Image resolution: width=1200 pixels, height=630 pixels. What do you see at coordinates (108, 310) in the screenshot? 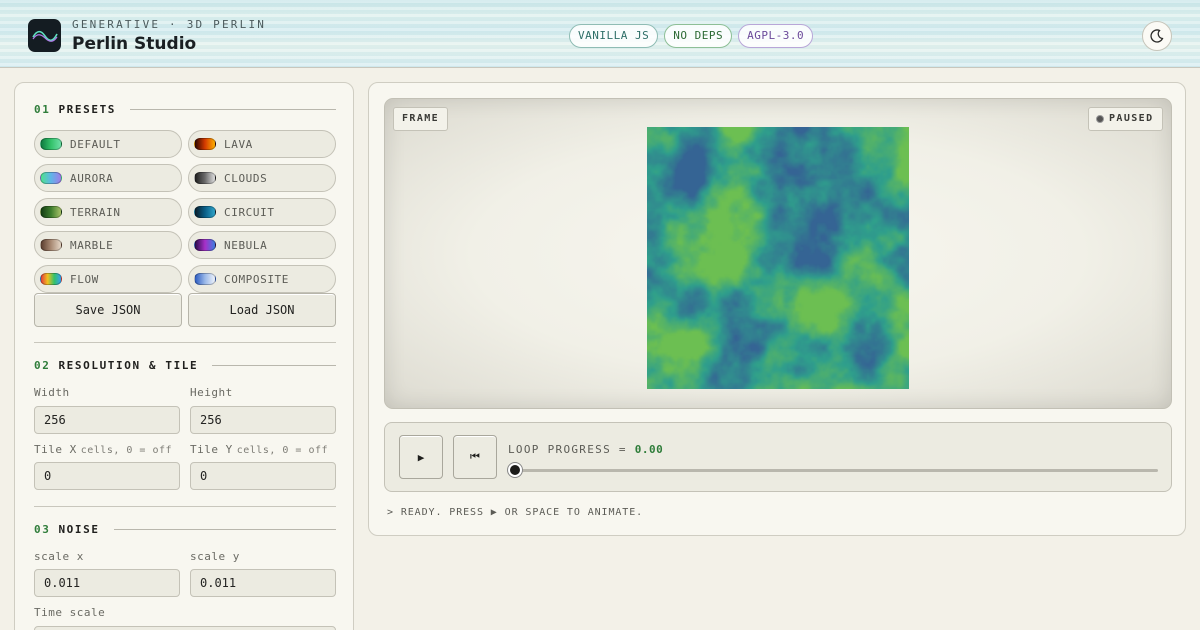
I see `save-json-button: Save JSON` at bounding box center [108, 310].